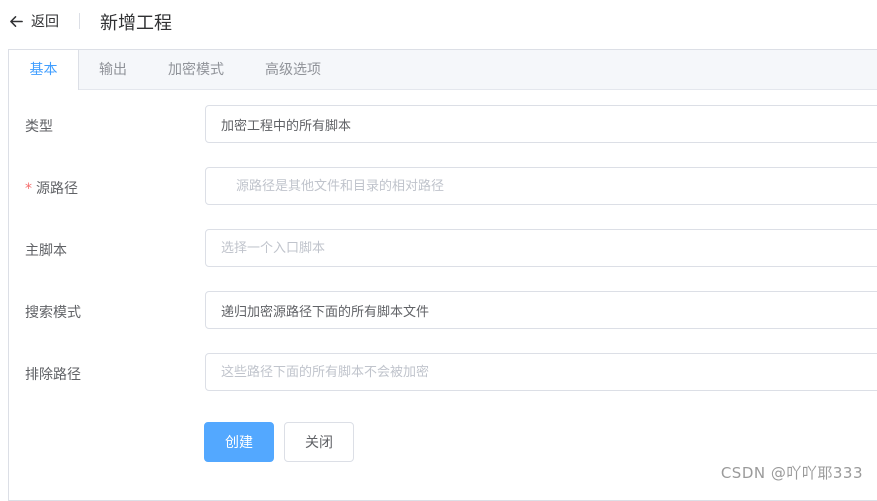 This screenshot has height=501, width=877. Describe the element at coordinates (45, 21) in the screenshot. I see `back-label: 返回` at that location.